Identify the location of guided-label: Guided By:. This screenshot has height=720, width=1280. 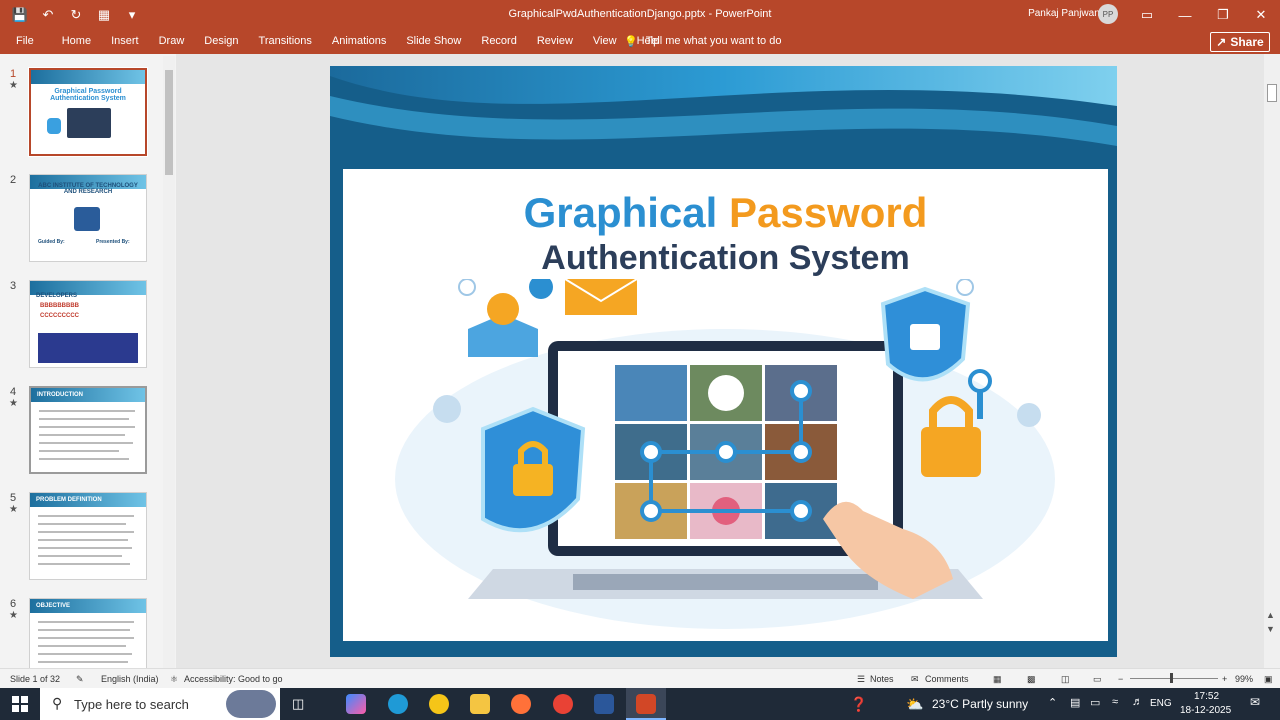
(51, 242).